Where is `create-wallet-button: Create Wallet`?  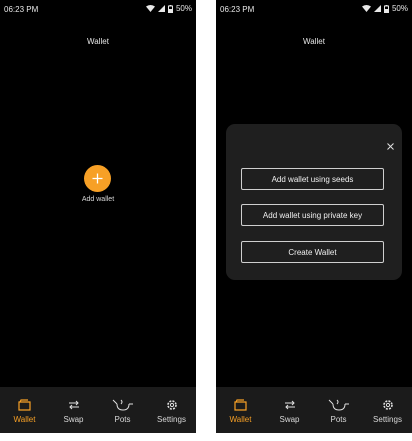 create-wallet-button: Create Wallet is located at coordinates (312, 252).